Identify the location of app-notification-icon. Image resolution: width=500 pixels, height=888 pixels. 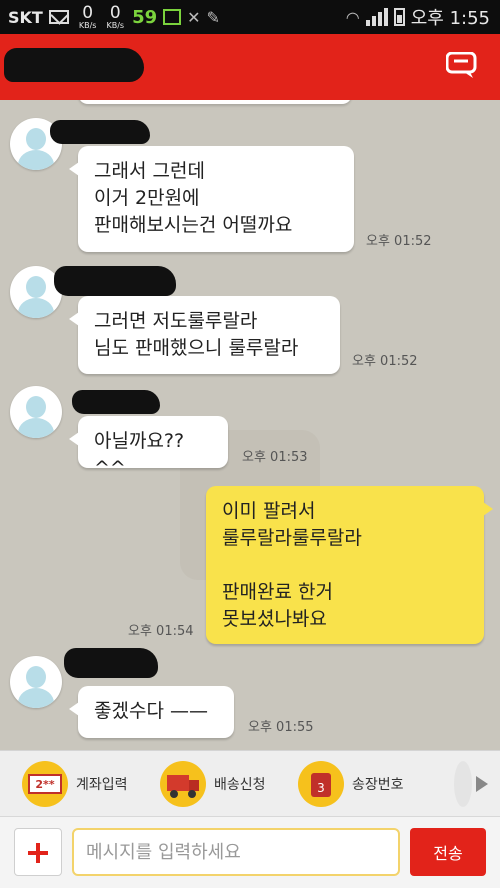
(172, 17).